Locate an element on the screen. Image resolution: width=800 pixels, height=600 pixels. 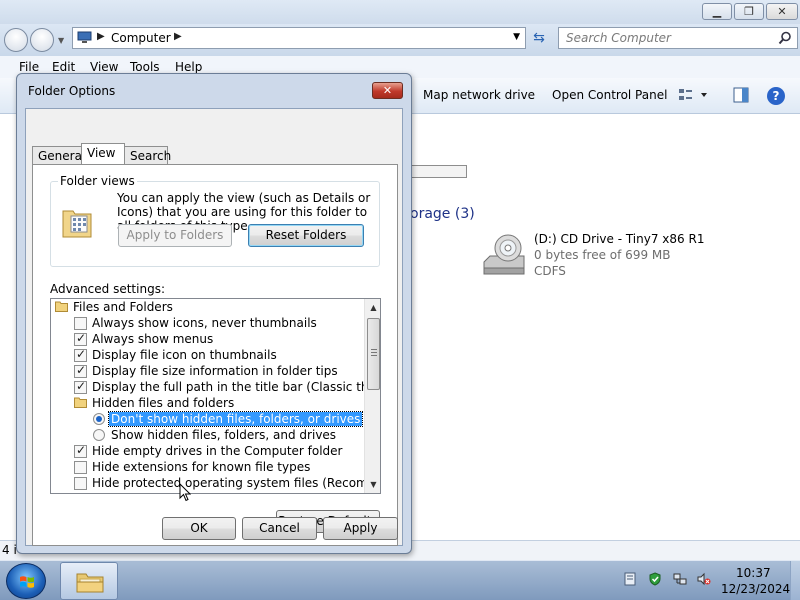
tree-label: Always show menus is located at coordinates (153, 339).